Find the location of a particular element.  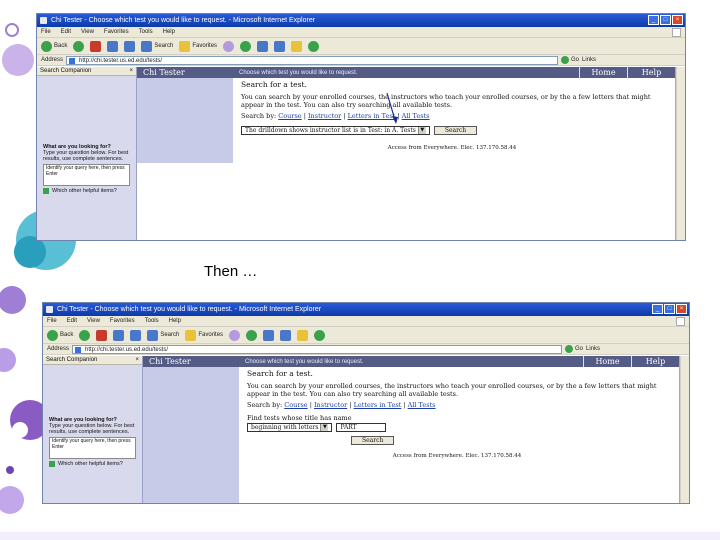

toolbar: Back Search Favorites is located at coordinates (361, 46).